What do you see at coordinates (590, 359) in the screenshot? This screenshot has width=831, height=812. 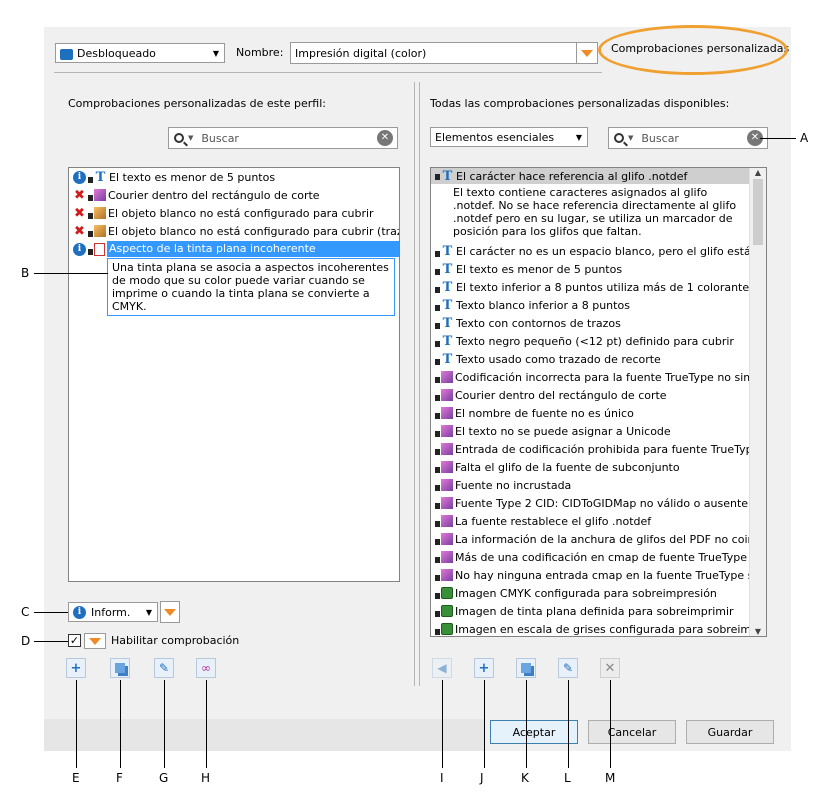 I see `list-item: T Texto usado como trazado de recorte` at bounding box center [590, 359].